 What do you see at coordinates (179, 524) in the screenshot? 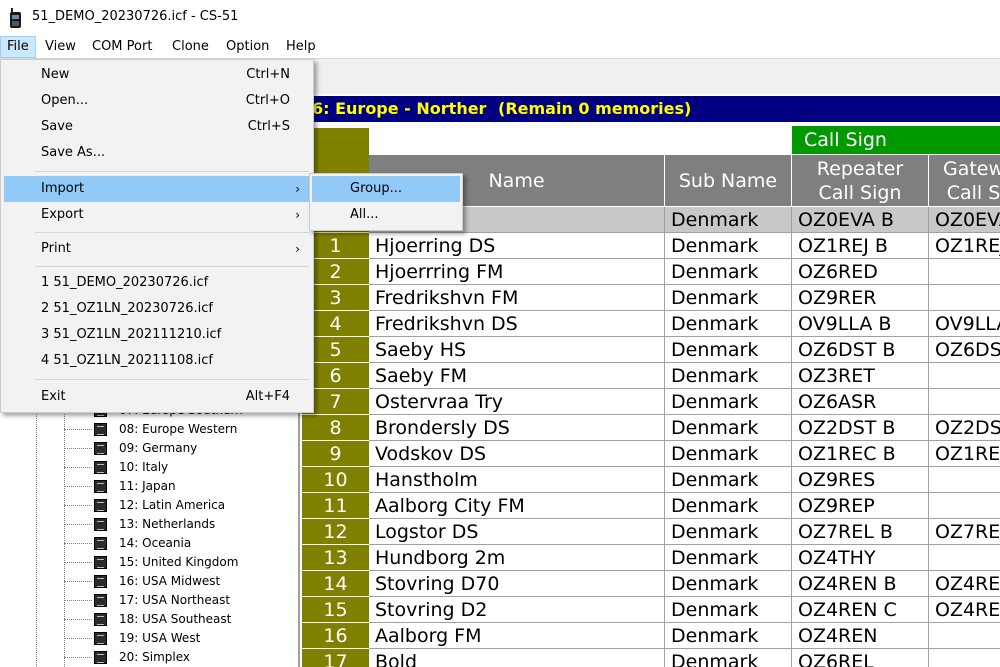
I see `tree-item-group: 13: Netherlands` at bounding box center [179, 524].